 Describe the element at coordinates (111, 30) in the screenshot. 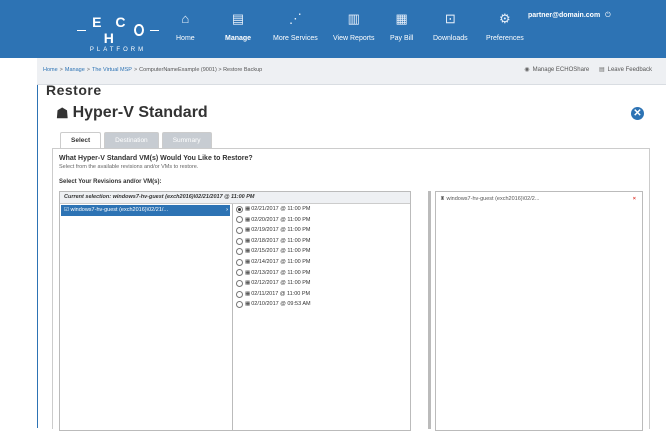

I see `logo-text: E C H` at that location.